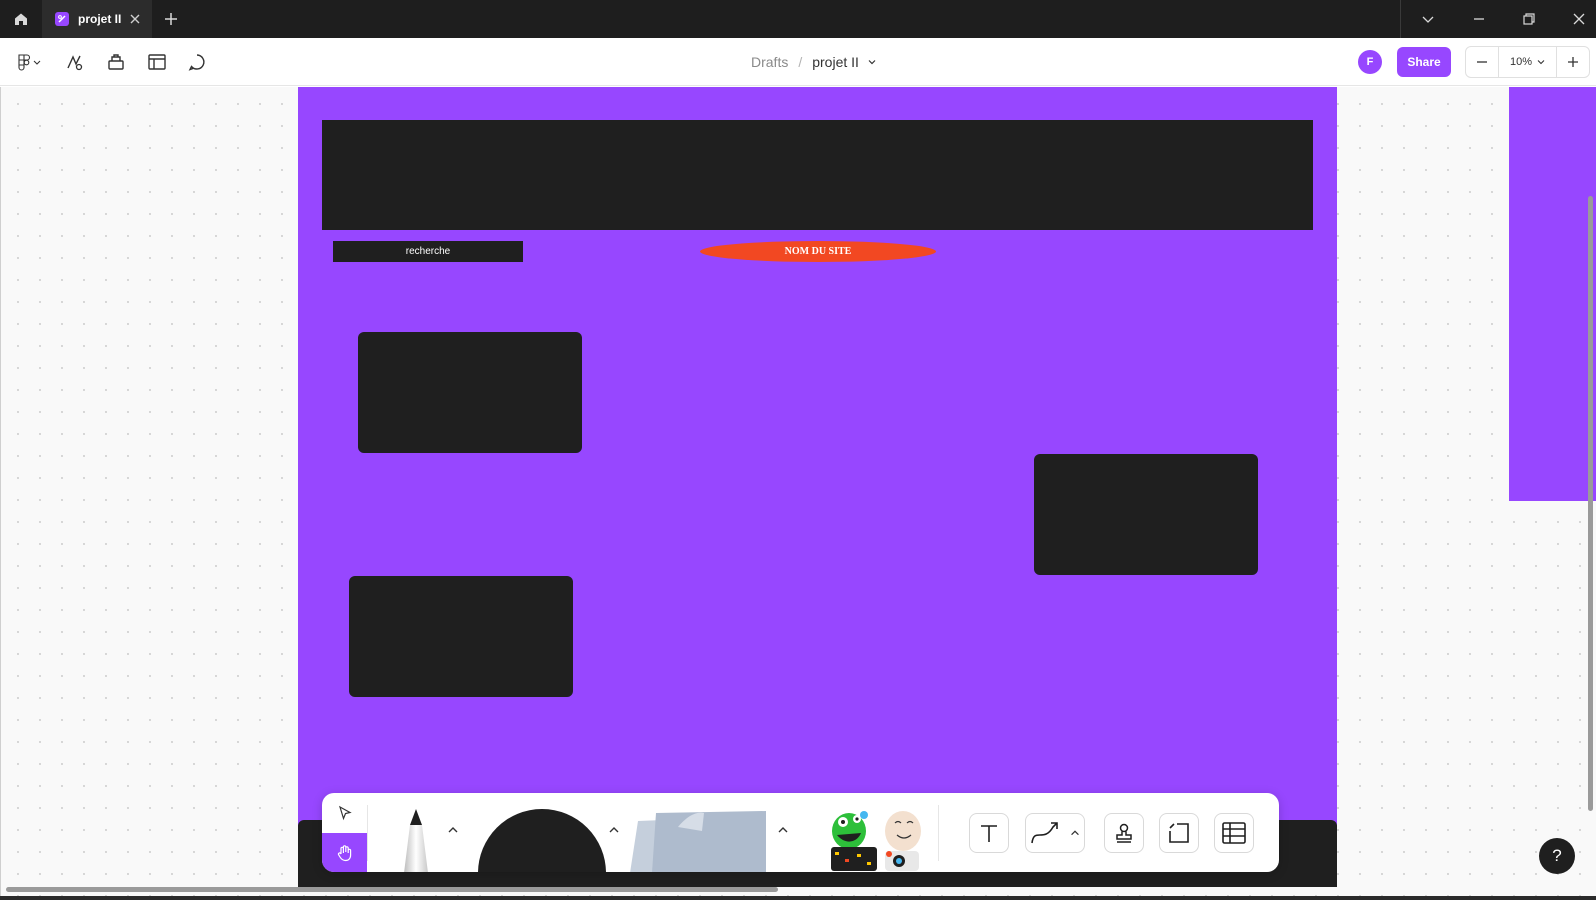 Image resolution: width=1596 pixels, height=900 pixels. I want to click on stamp-icon, so click(1124, 833).